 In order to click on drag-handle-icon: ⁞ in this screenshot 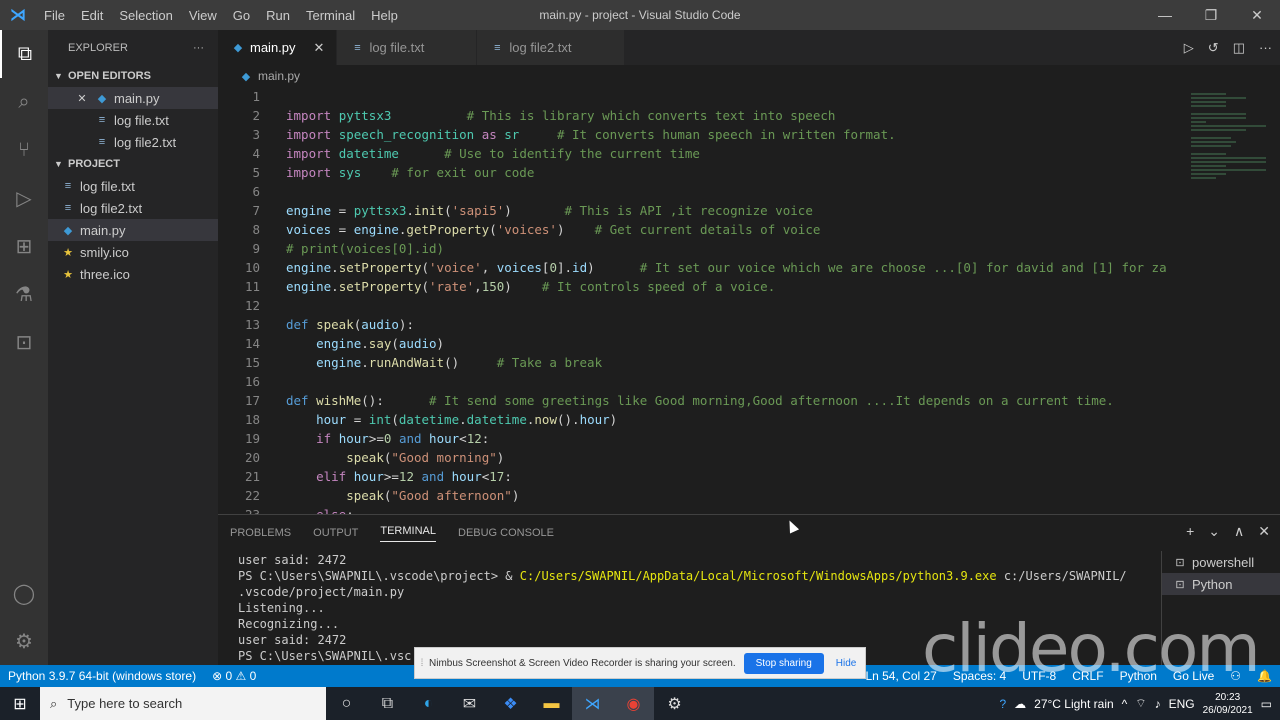, I will do `click(422, 663)`.